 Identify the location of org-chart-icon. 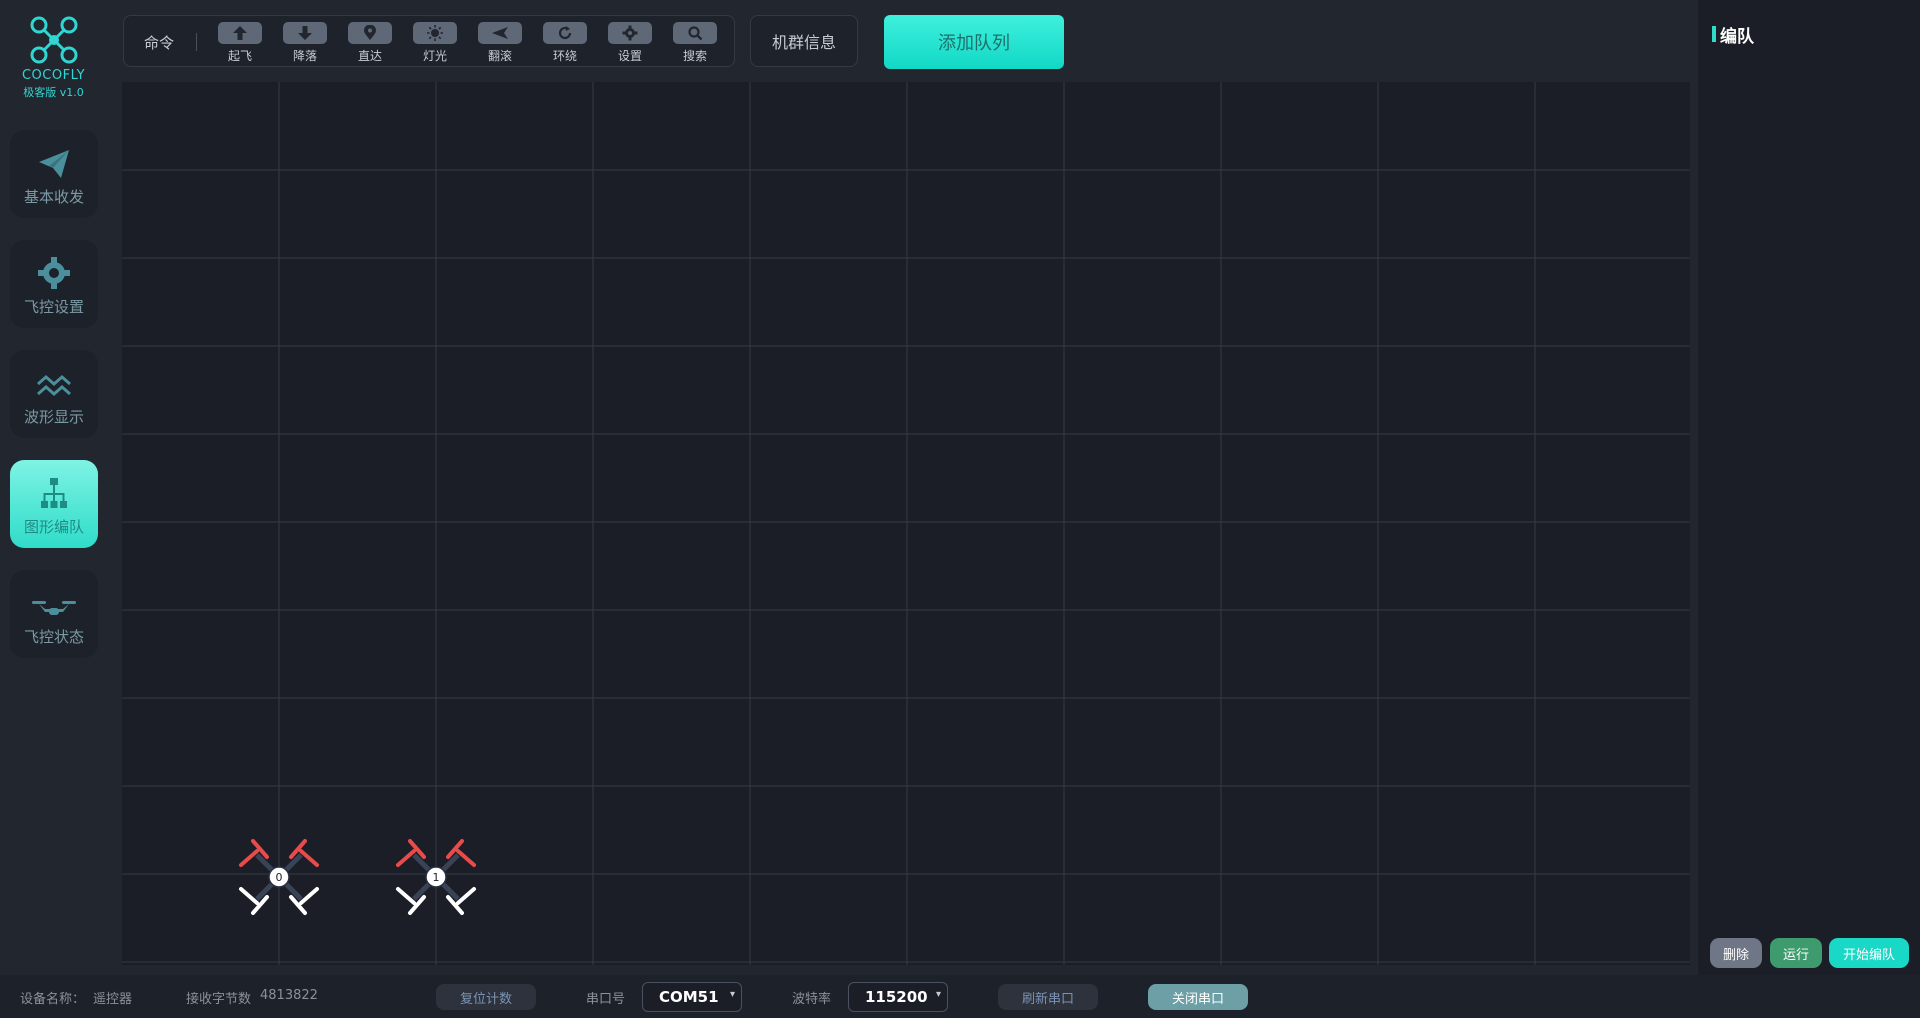
(54, 493).